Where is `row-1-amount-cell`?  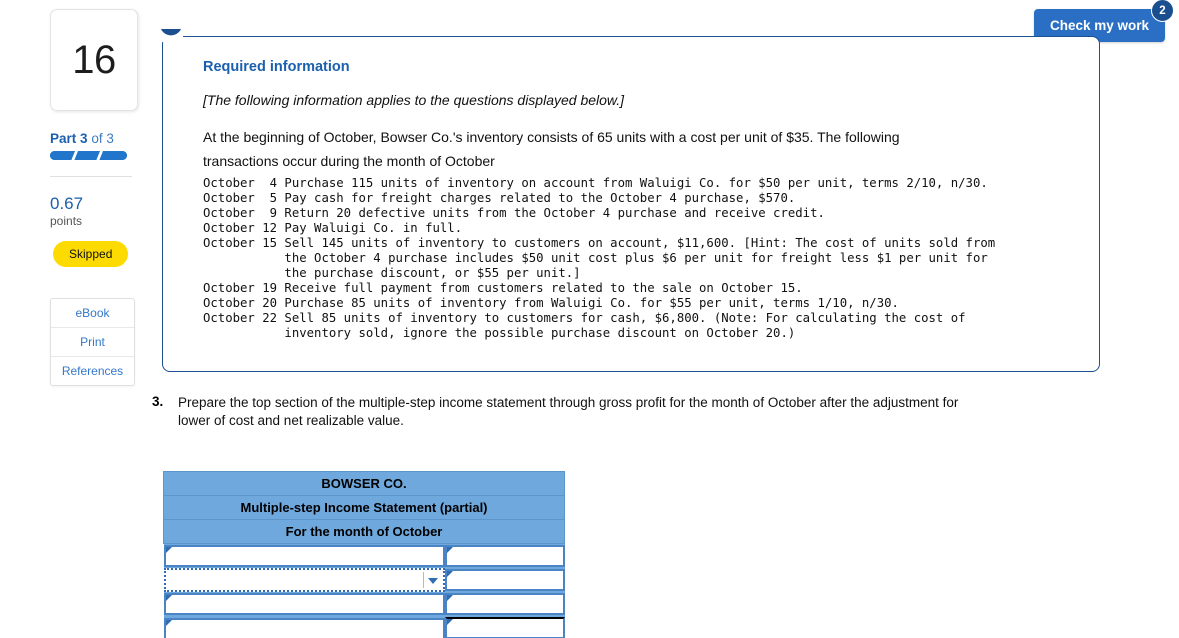 row-1-amount-cell is located at coordinates (504, 555).